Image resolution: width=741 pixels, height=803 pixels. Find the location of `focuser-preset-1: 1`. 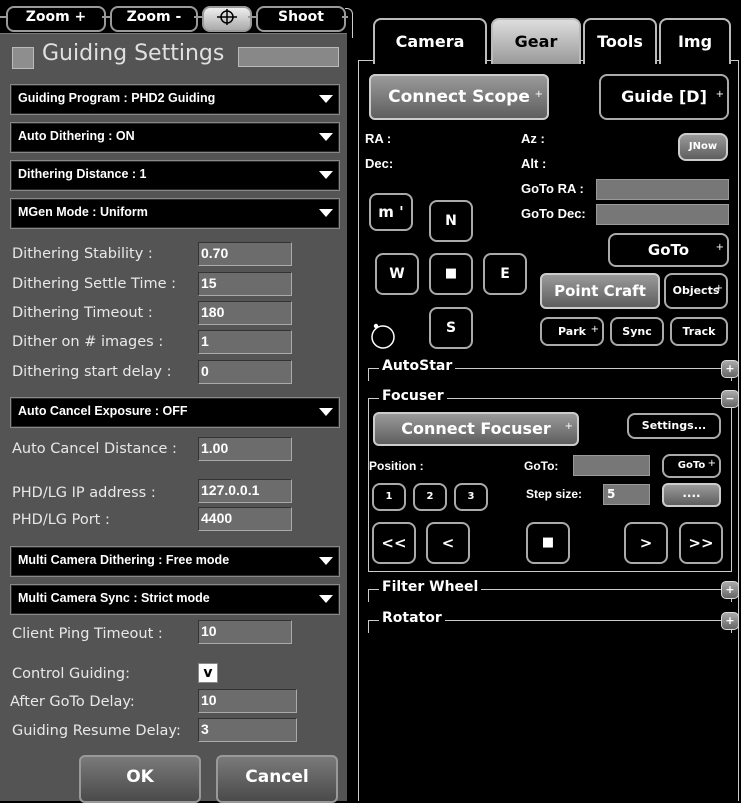

focuser-preset-1: 1 is located at coordinates (389, 497).